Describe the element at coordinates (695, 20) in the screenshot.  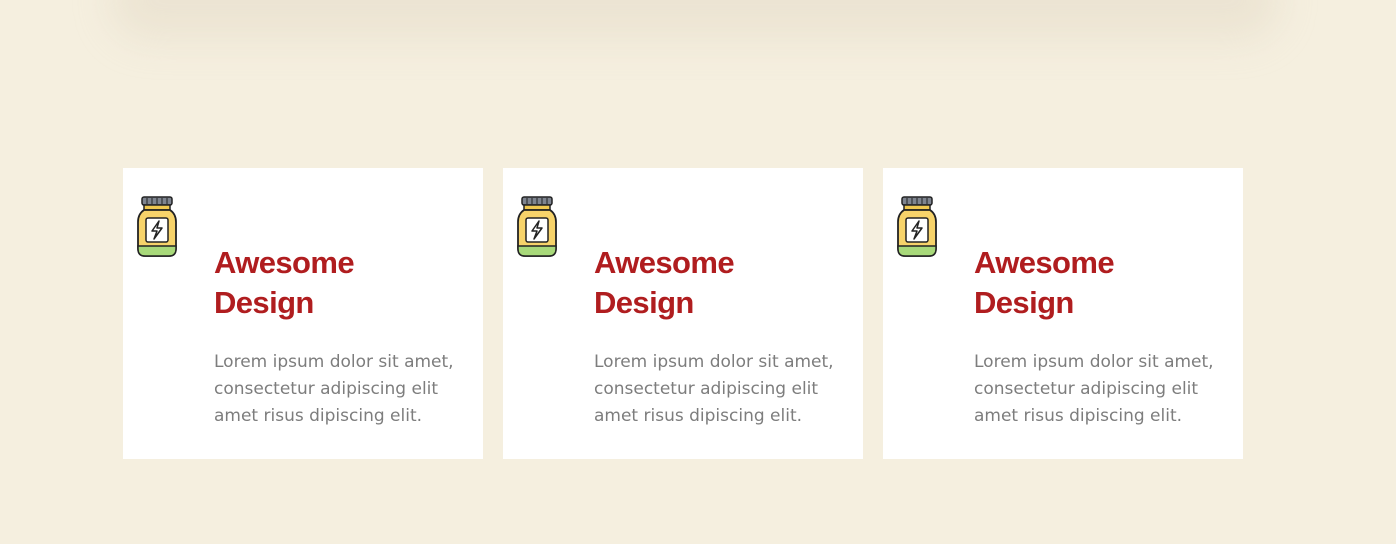
I see `top-shadow-decoration` at that location.